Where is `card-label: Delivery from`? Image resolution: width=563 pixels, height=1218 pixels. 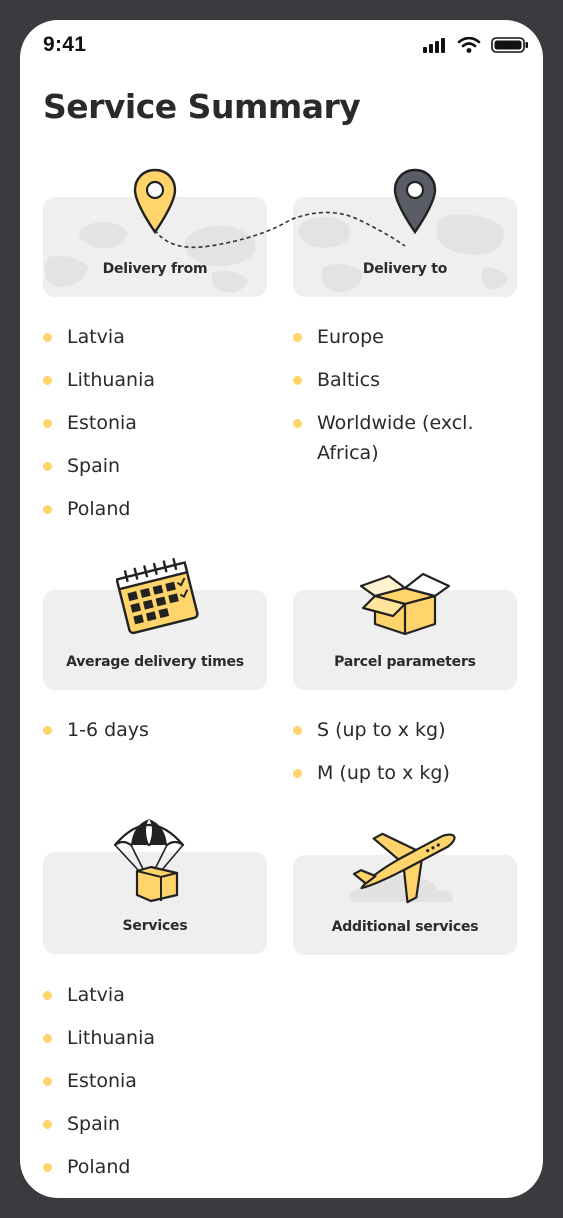
card-label: Delivery from is located at coordinates (155, 269).